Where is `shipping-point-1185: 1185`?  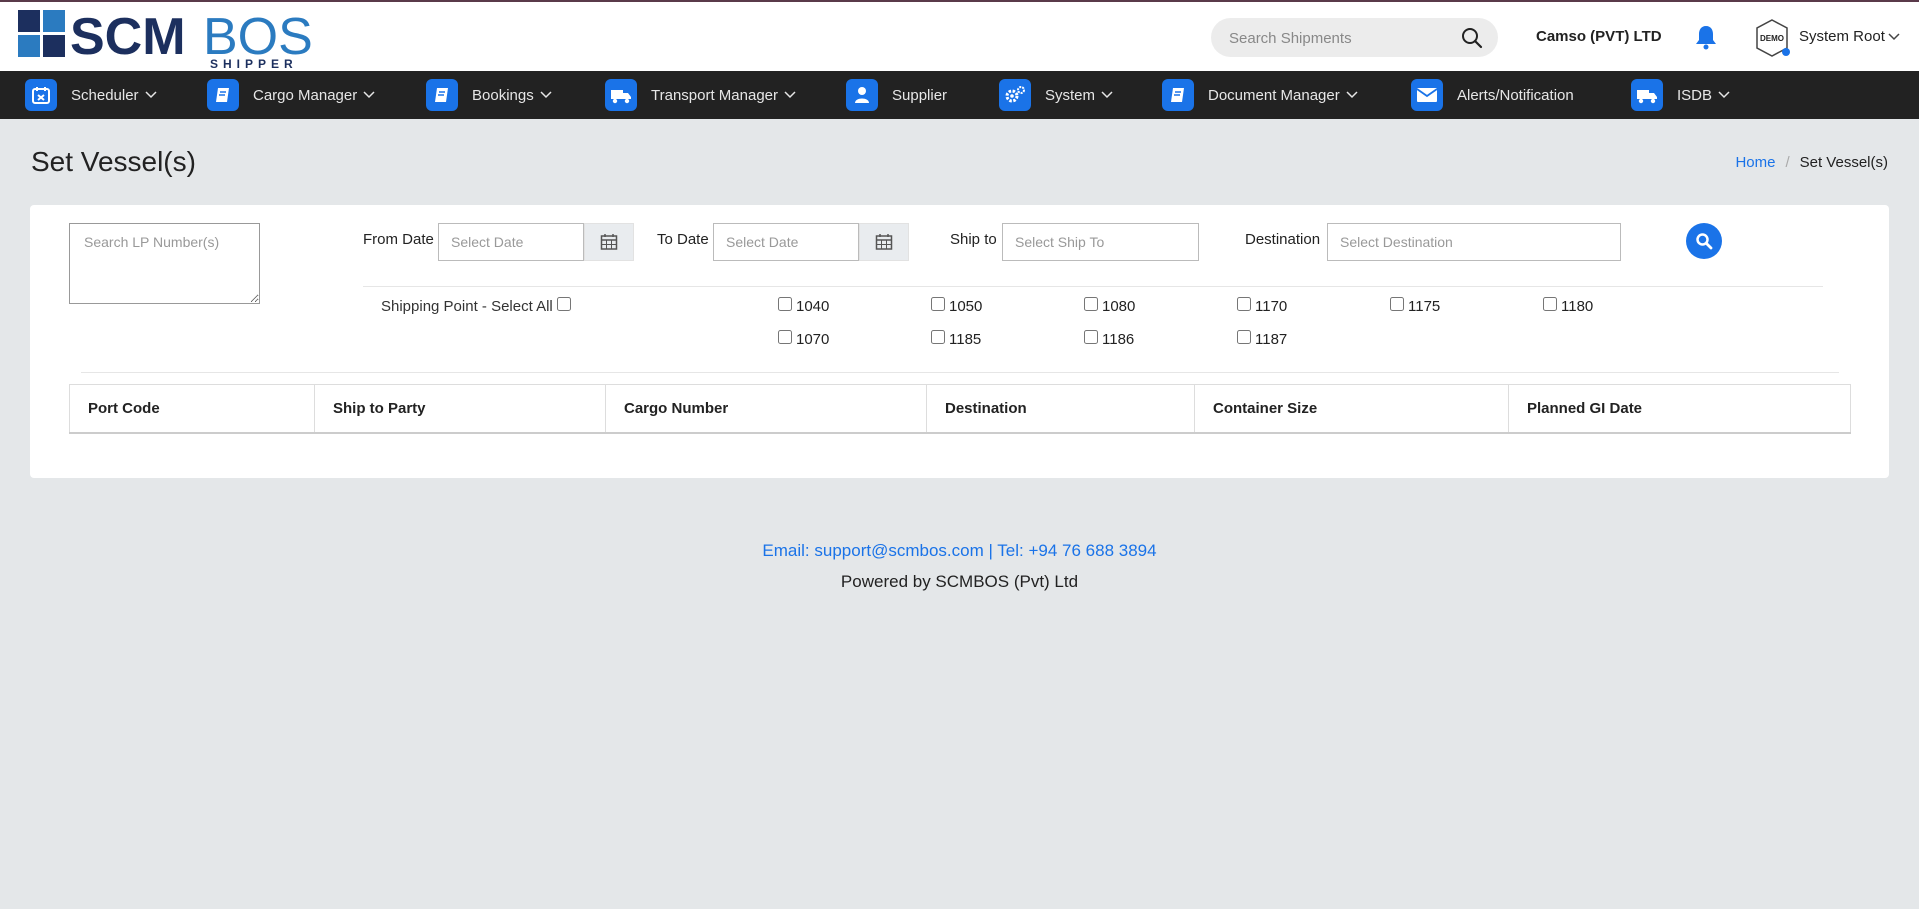
shipping-point-1185: 1185 is located at coordinates (956, 338).